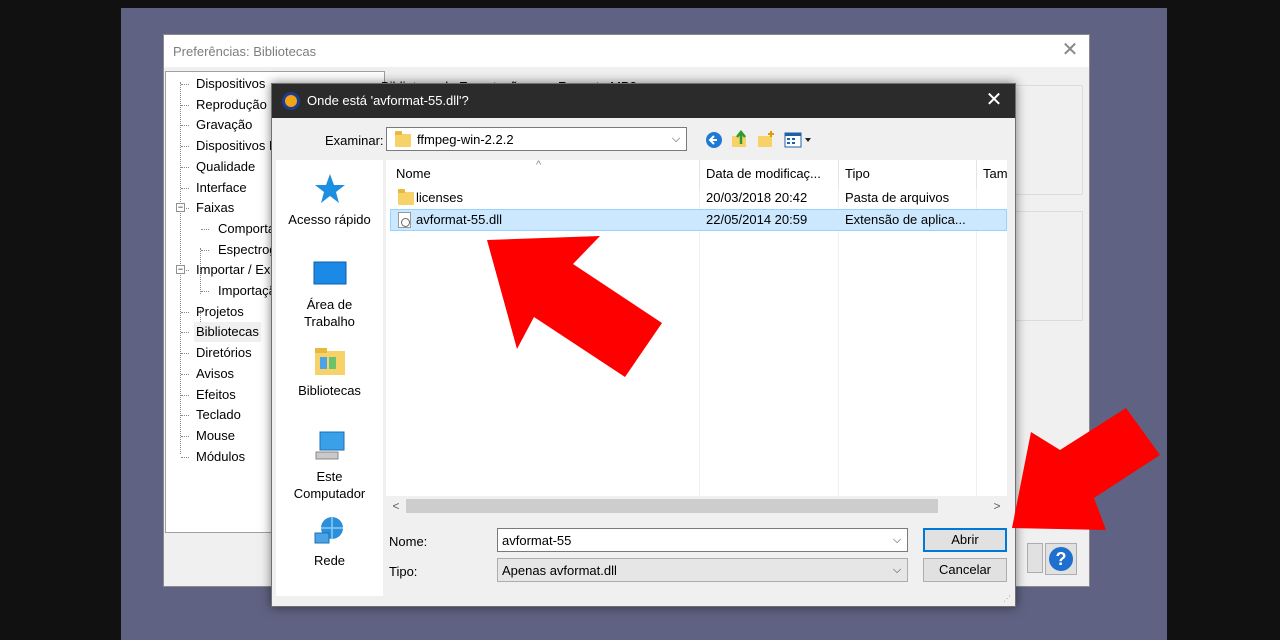  Describe the element at coordinates (537, 540) in the screenshot. I see `file-name-value: avformat-55` at that location.